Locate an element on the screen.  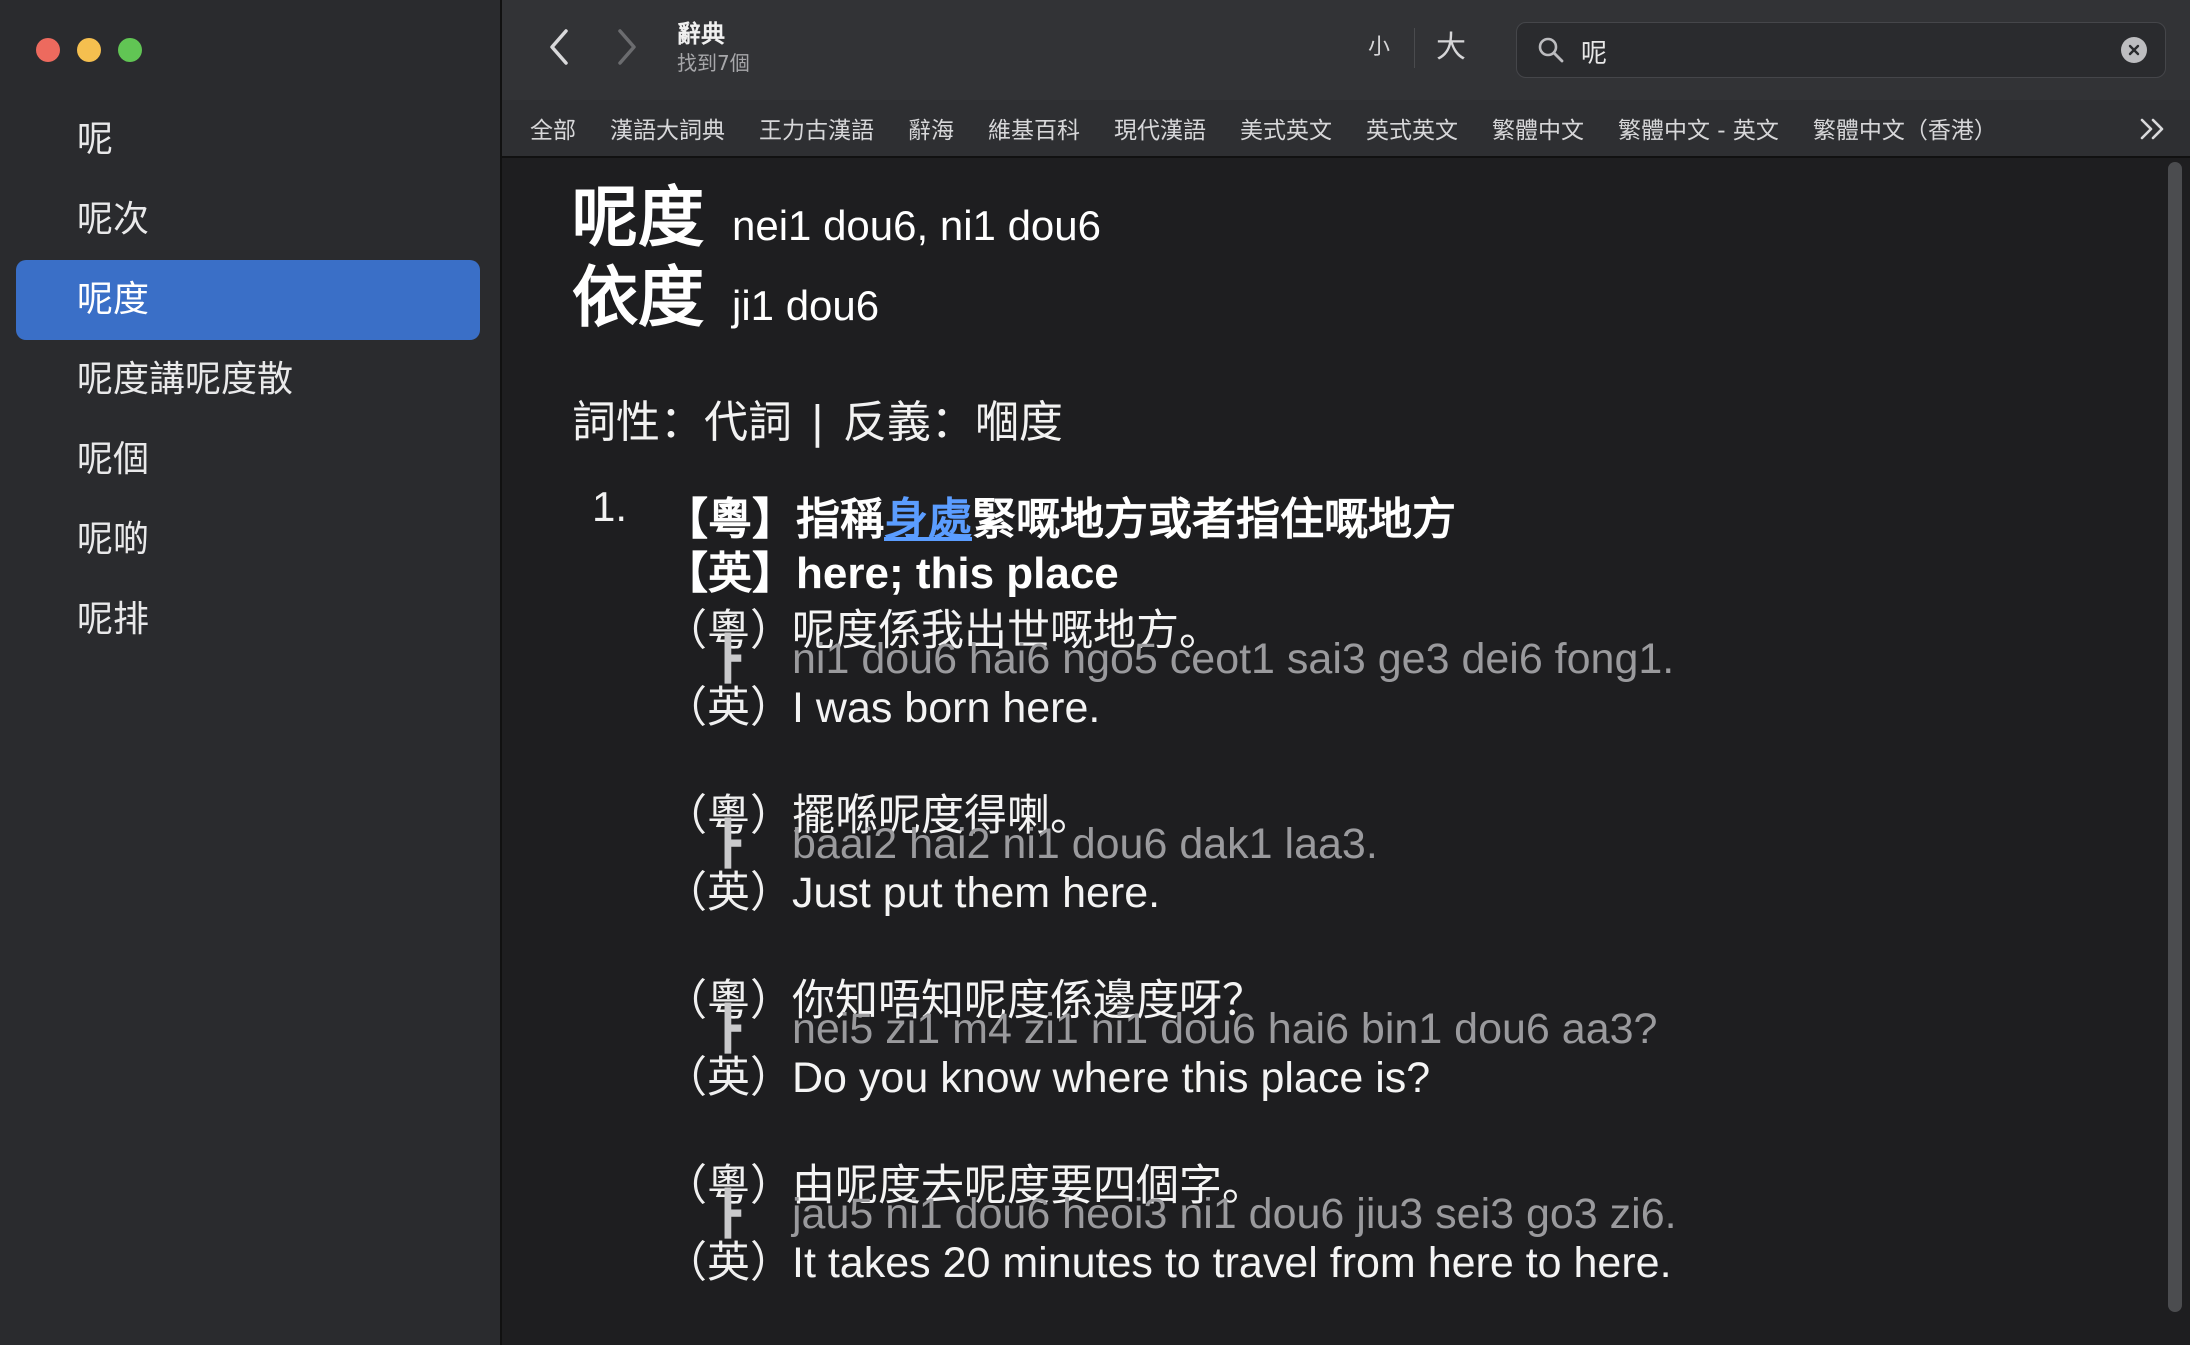
tab-modern-chinese: 現代漢語 is located at coordinates (1160, 128).